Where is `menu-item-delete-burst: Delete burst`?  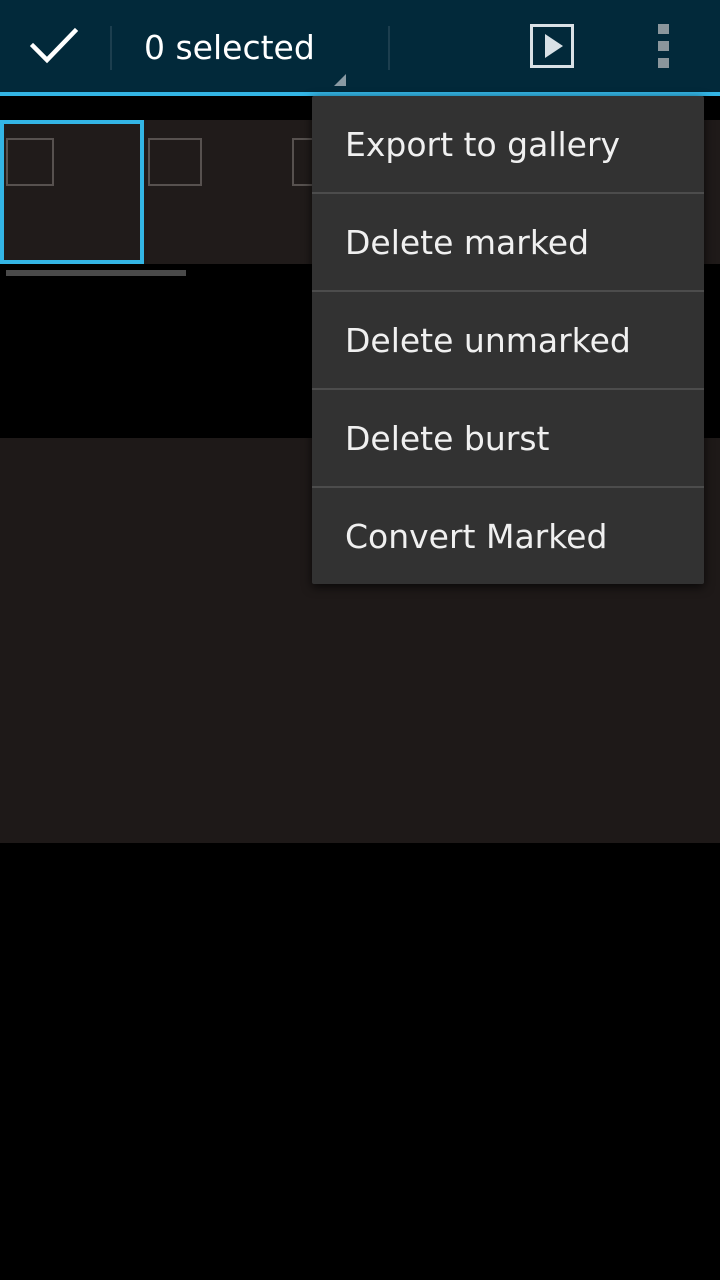
menu-item-delete-burst: Delete burst is located at coordinates (508, 439).